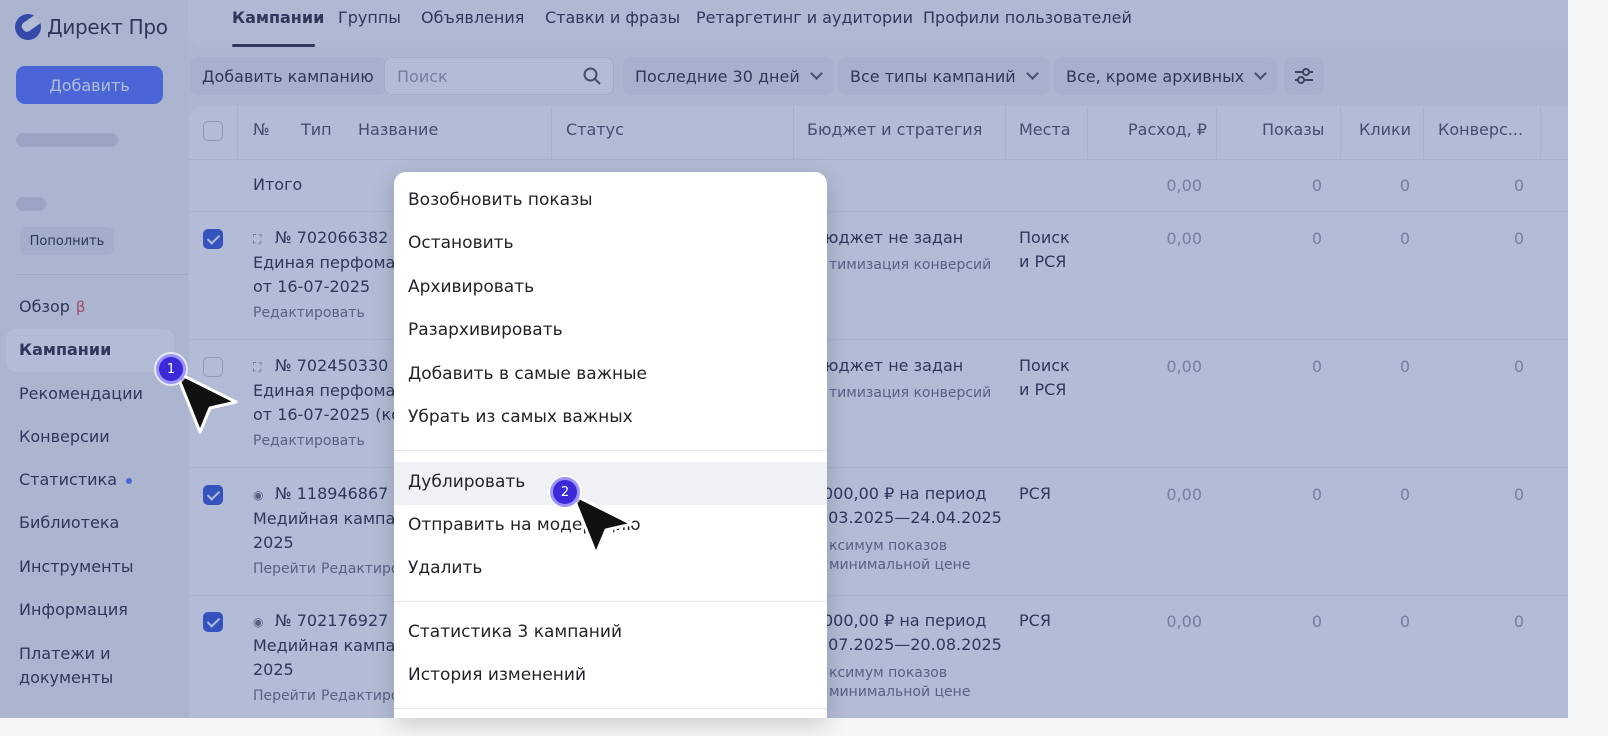  What do you see at coordinates (466, 482) in the screenshot?
I see `menu-item-duplicate: Дублировать` at bounding box center [466, 482].